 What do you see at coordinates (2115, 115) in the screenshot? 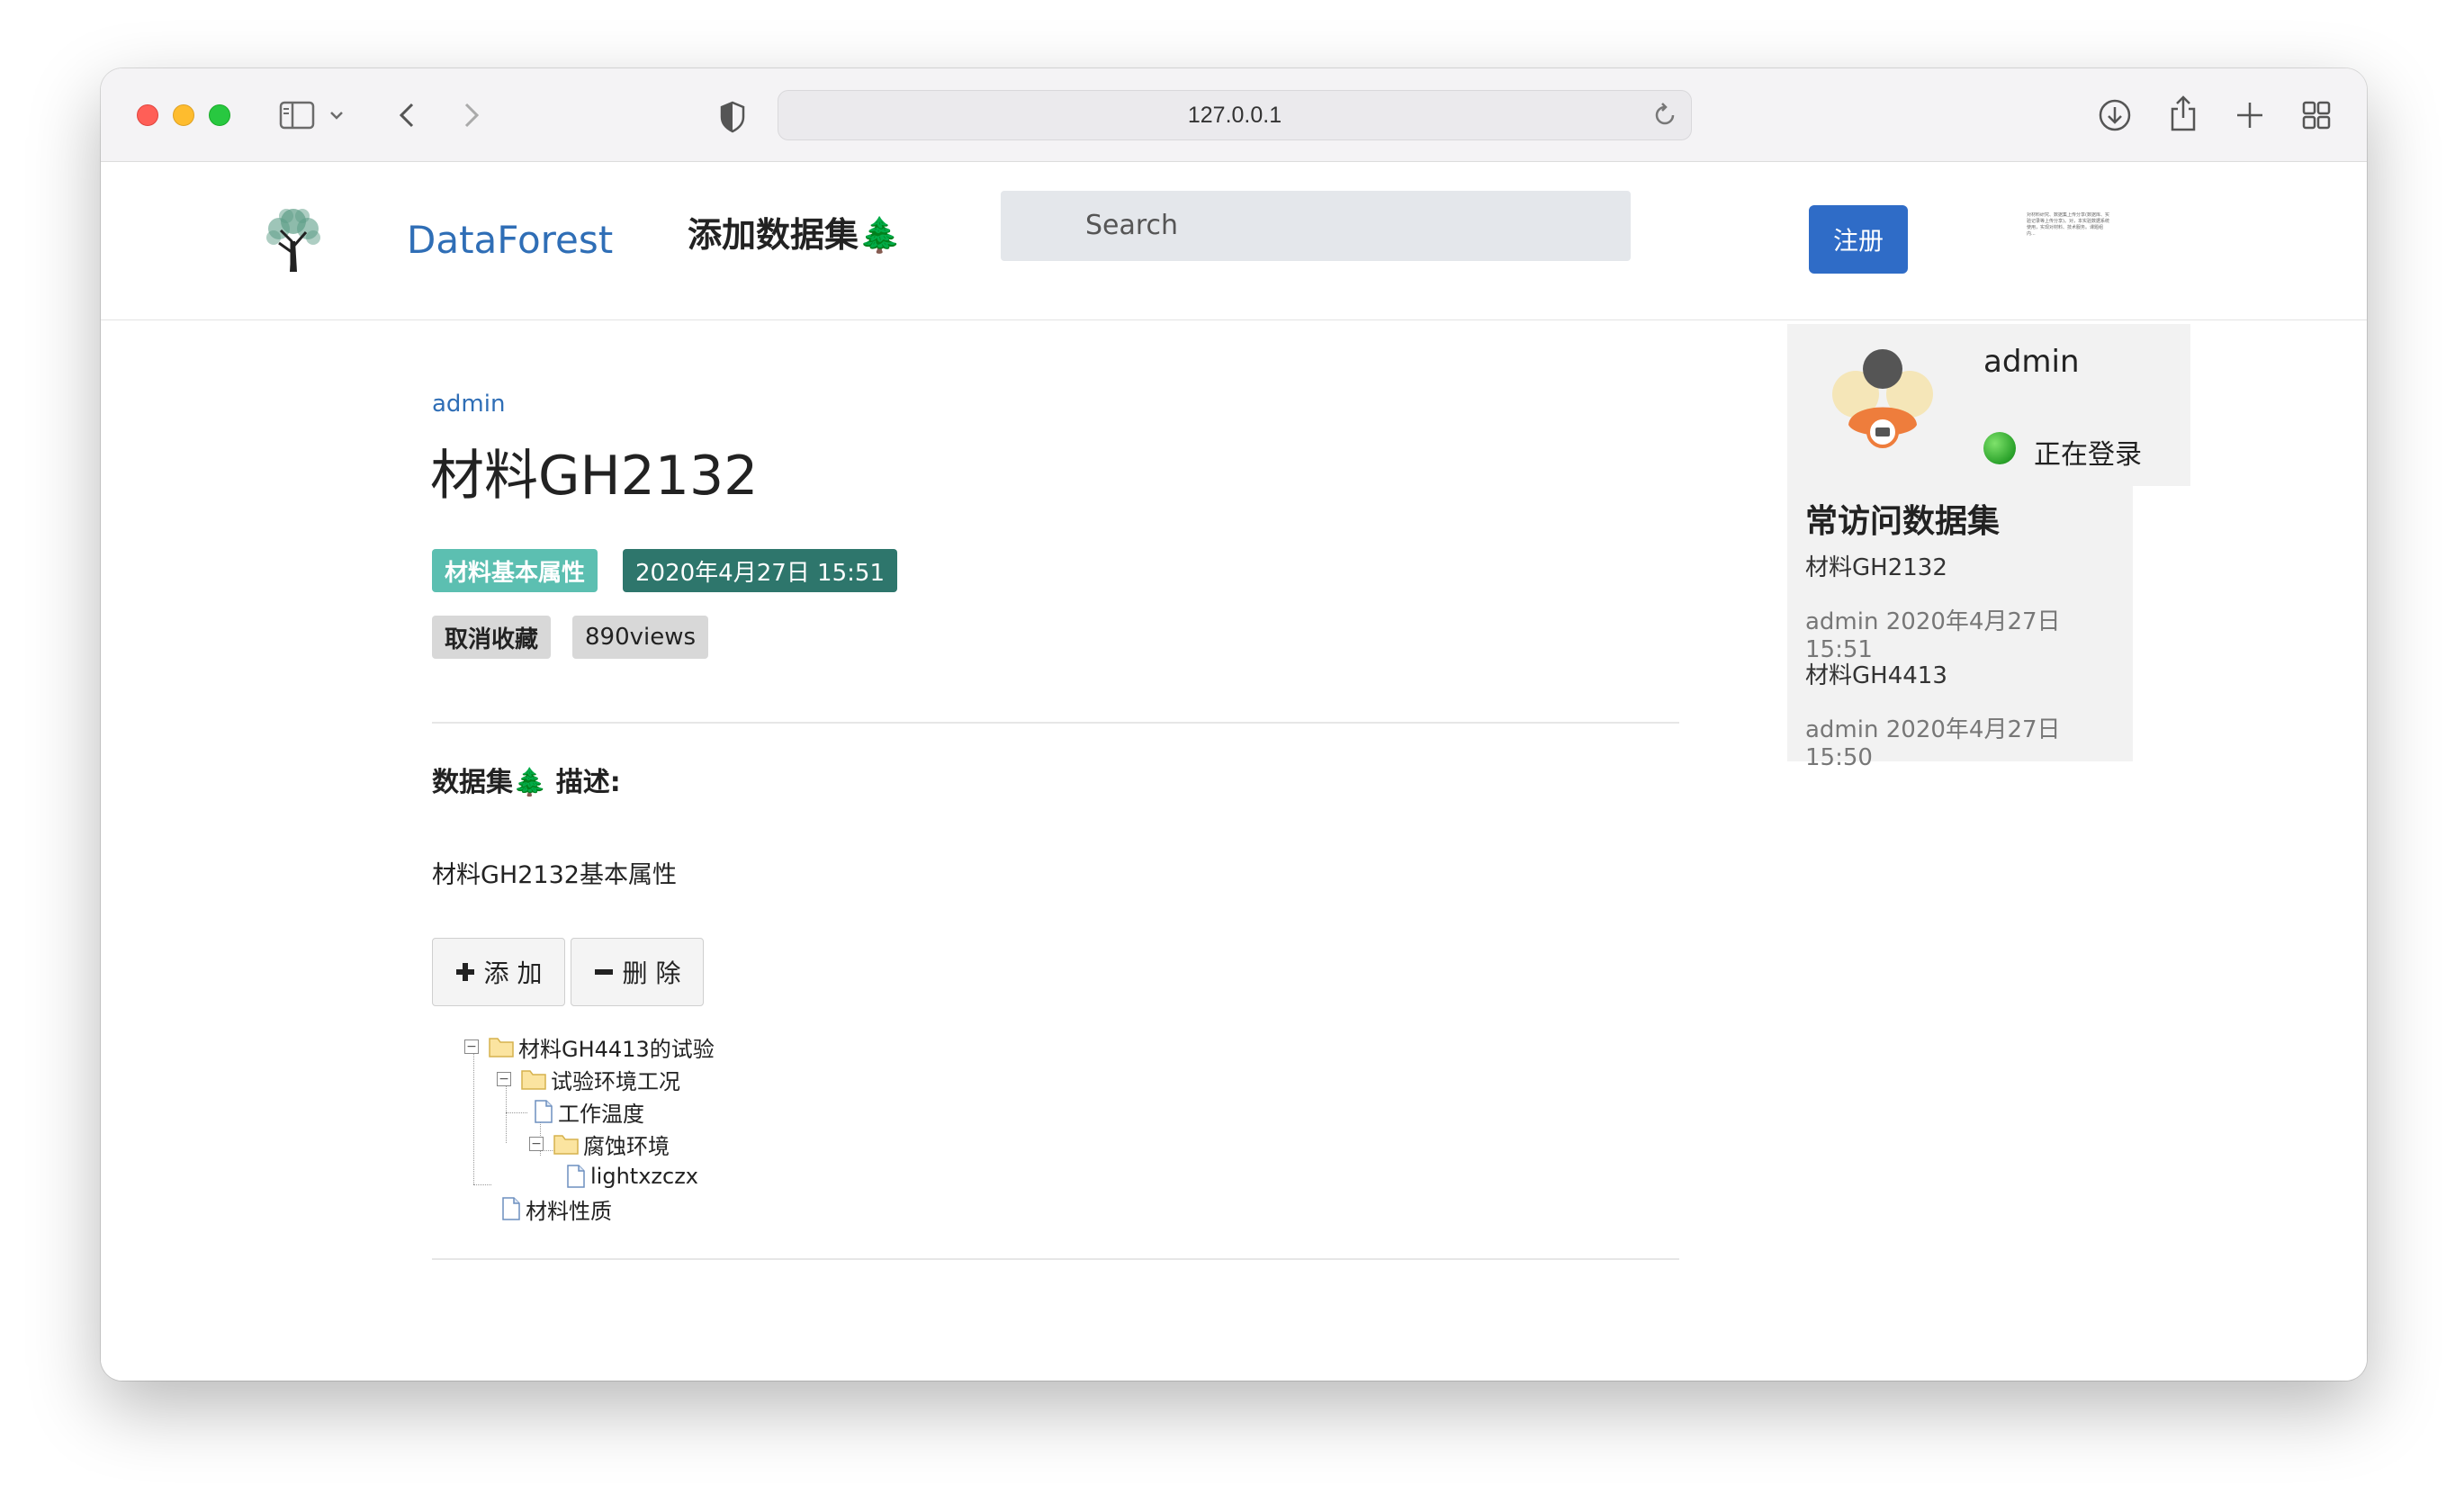
I see `download-icon` at bounding box center [2115, 115].